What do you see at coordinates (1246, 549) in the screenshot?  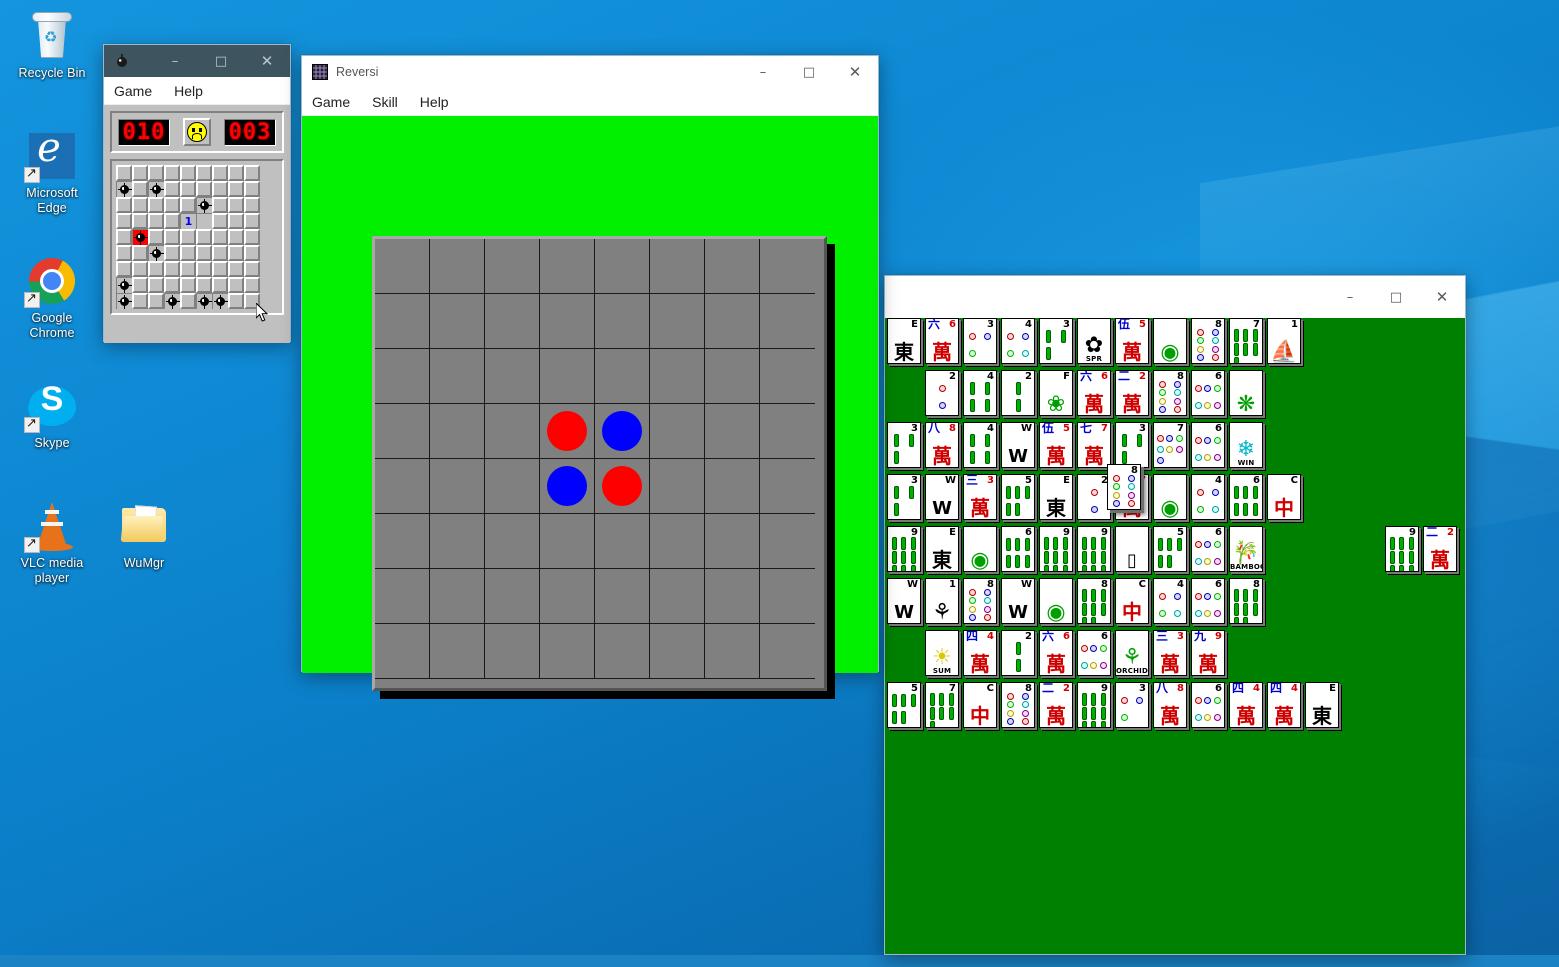 I see `mahjong-tile: 🎋 BAMBOO` at bounding box center [1246, 549].